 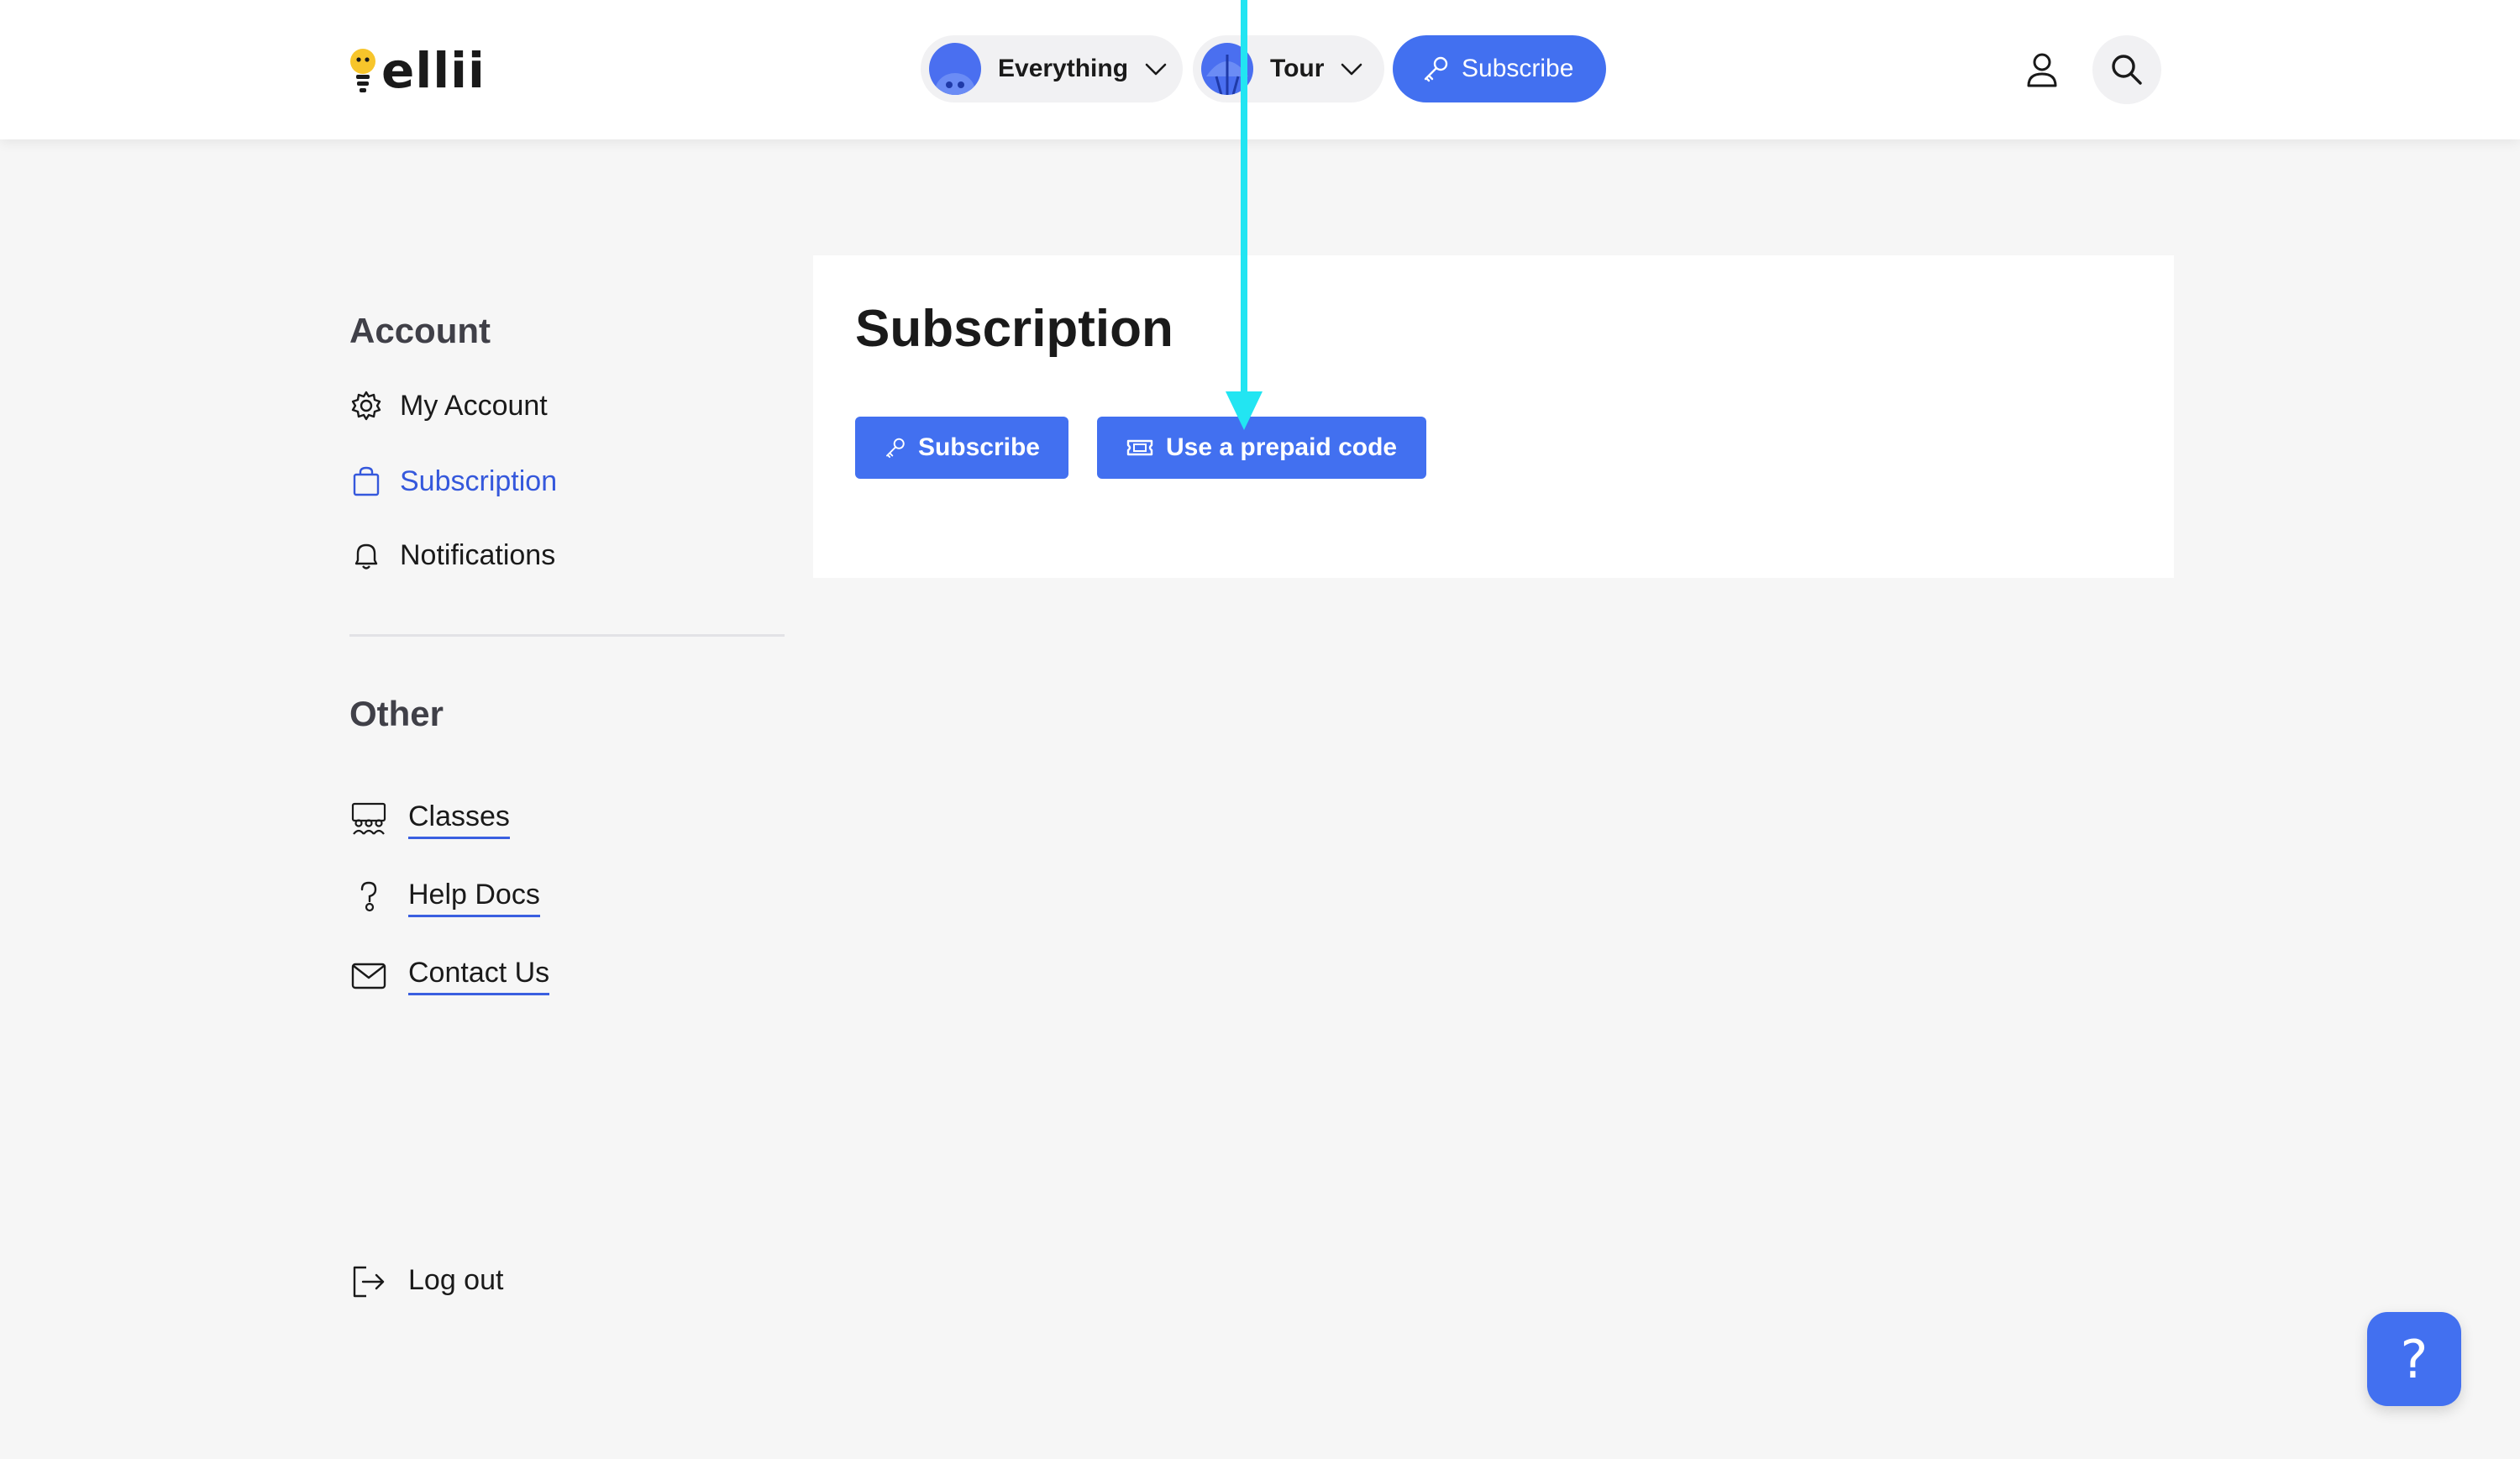 I want to click on subscribe-button: Subscribe, so click(x=961, y=448).